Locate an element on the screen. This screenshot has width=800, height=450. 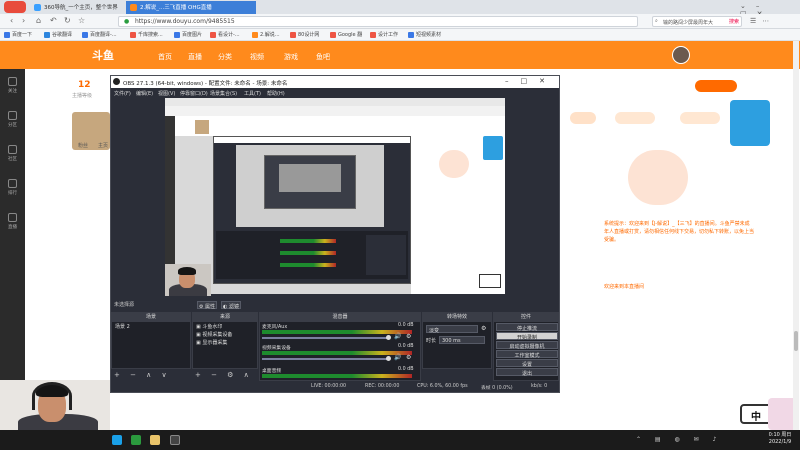
sidebar-item-community: 社区 is located at coordinates (12, 153).